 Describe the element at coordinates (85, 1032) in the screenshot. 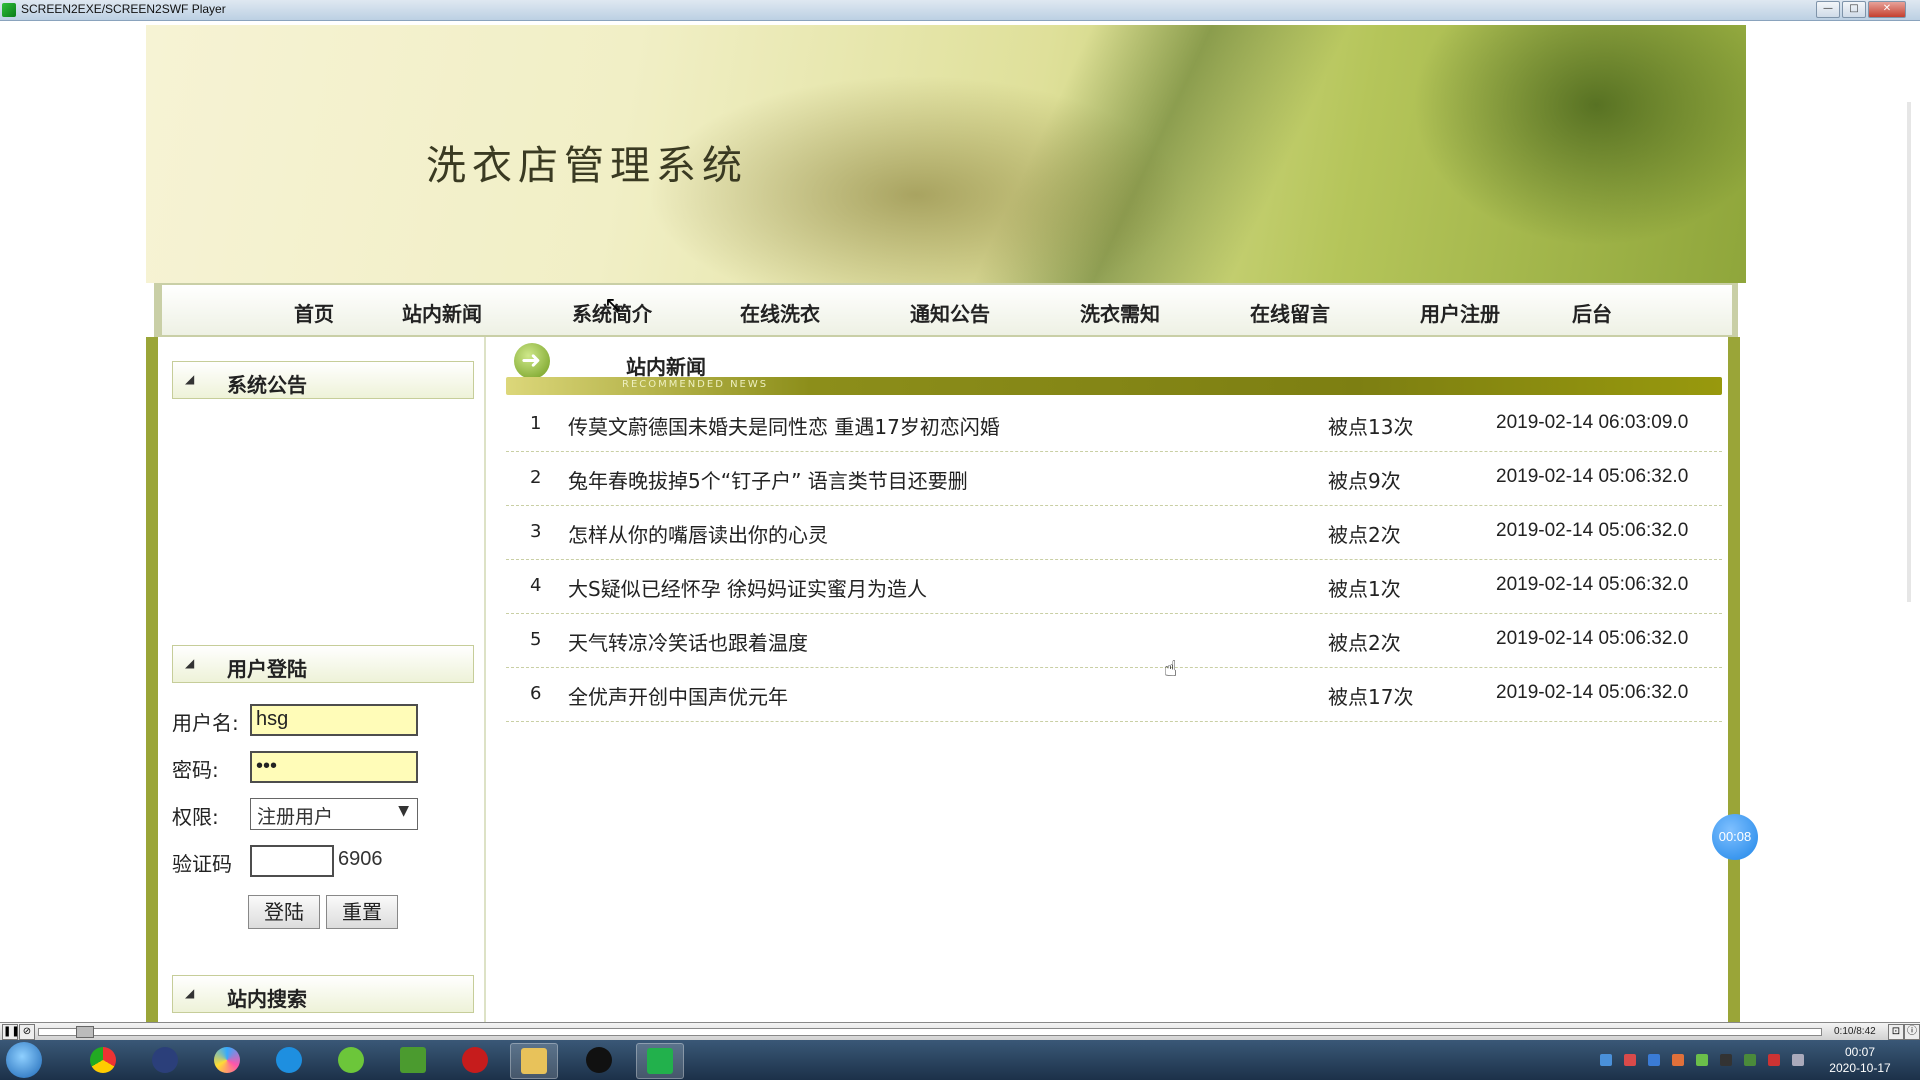

I see `playback-progress-knob` at that location.